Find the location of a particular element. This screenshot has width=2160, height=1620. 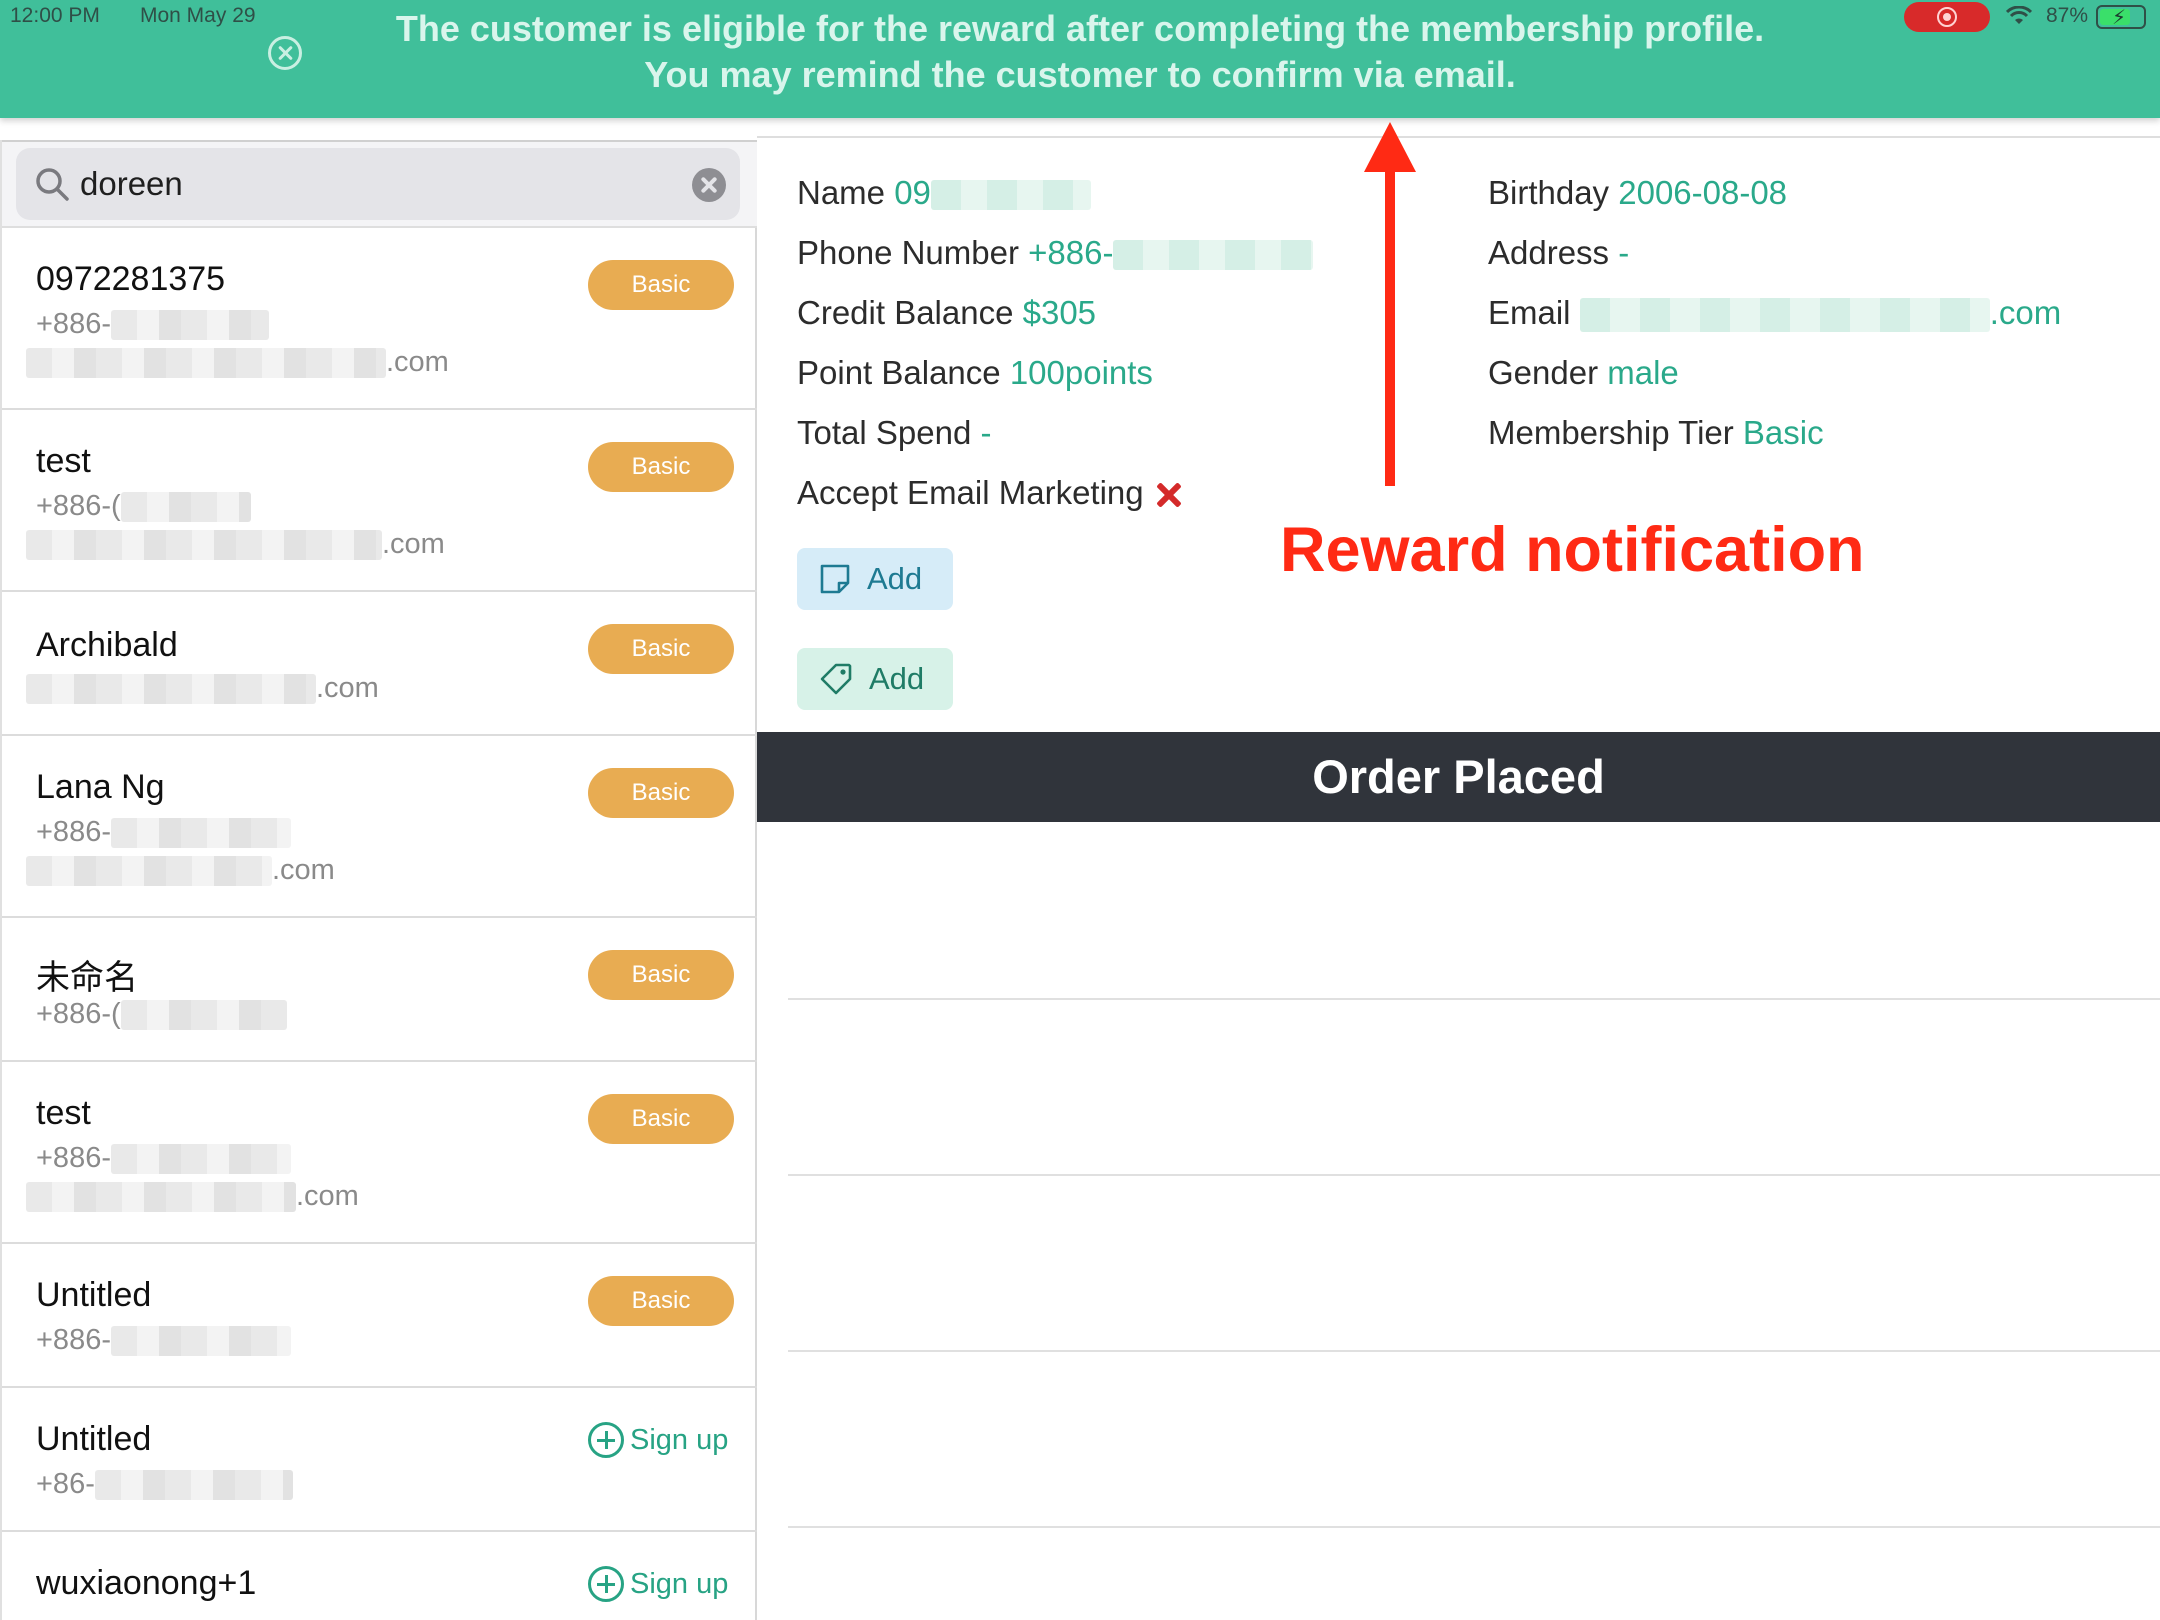

annotation-arrow is located at coordinates (1390, 304).